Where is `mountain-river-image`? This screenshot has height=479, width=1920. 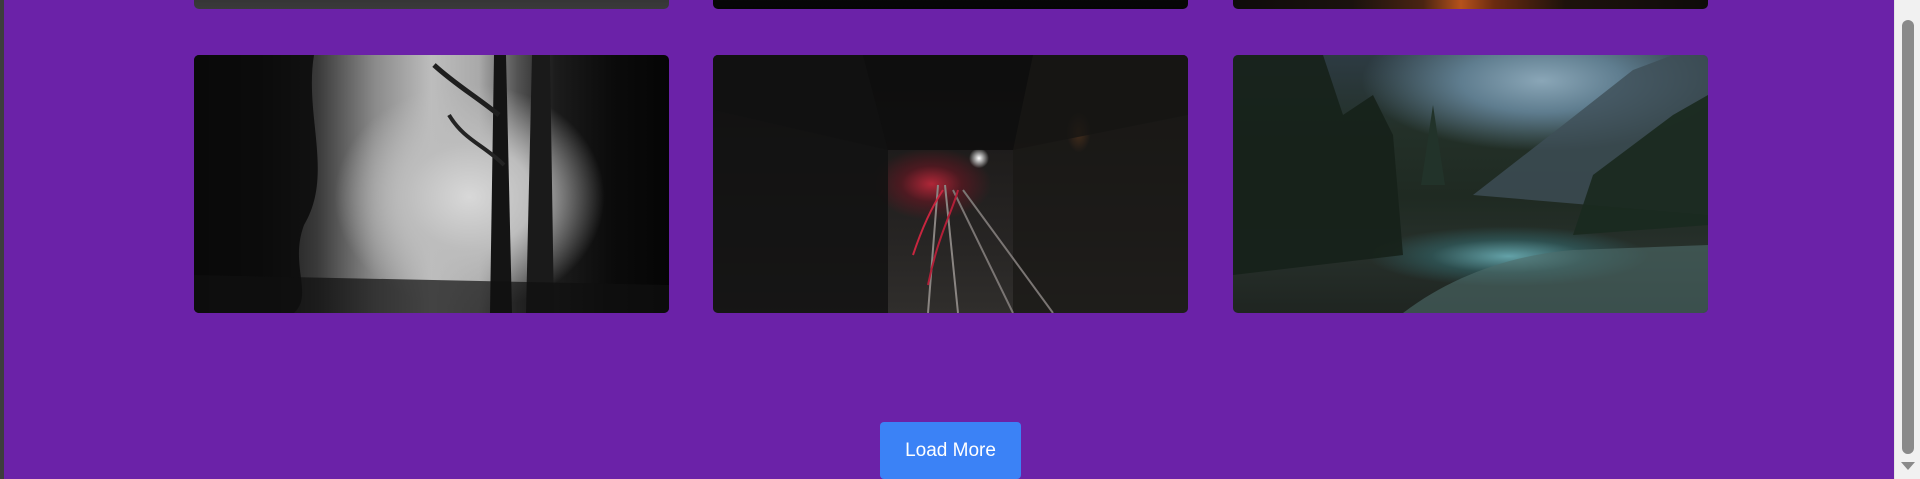 mountain-river-image is located at coordinates (1470, 184).